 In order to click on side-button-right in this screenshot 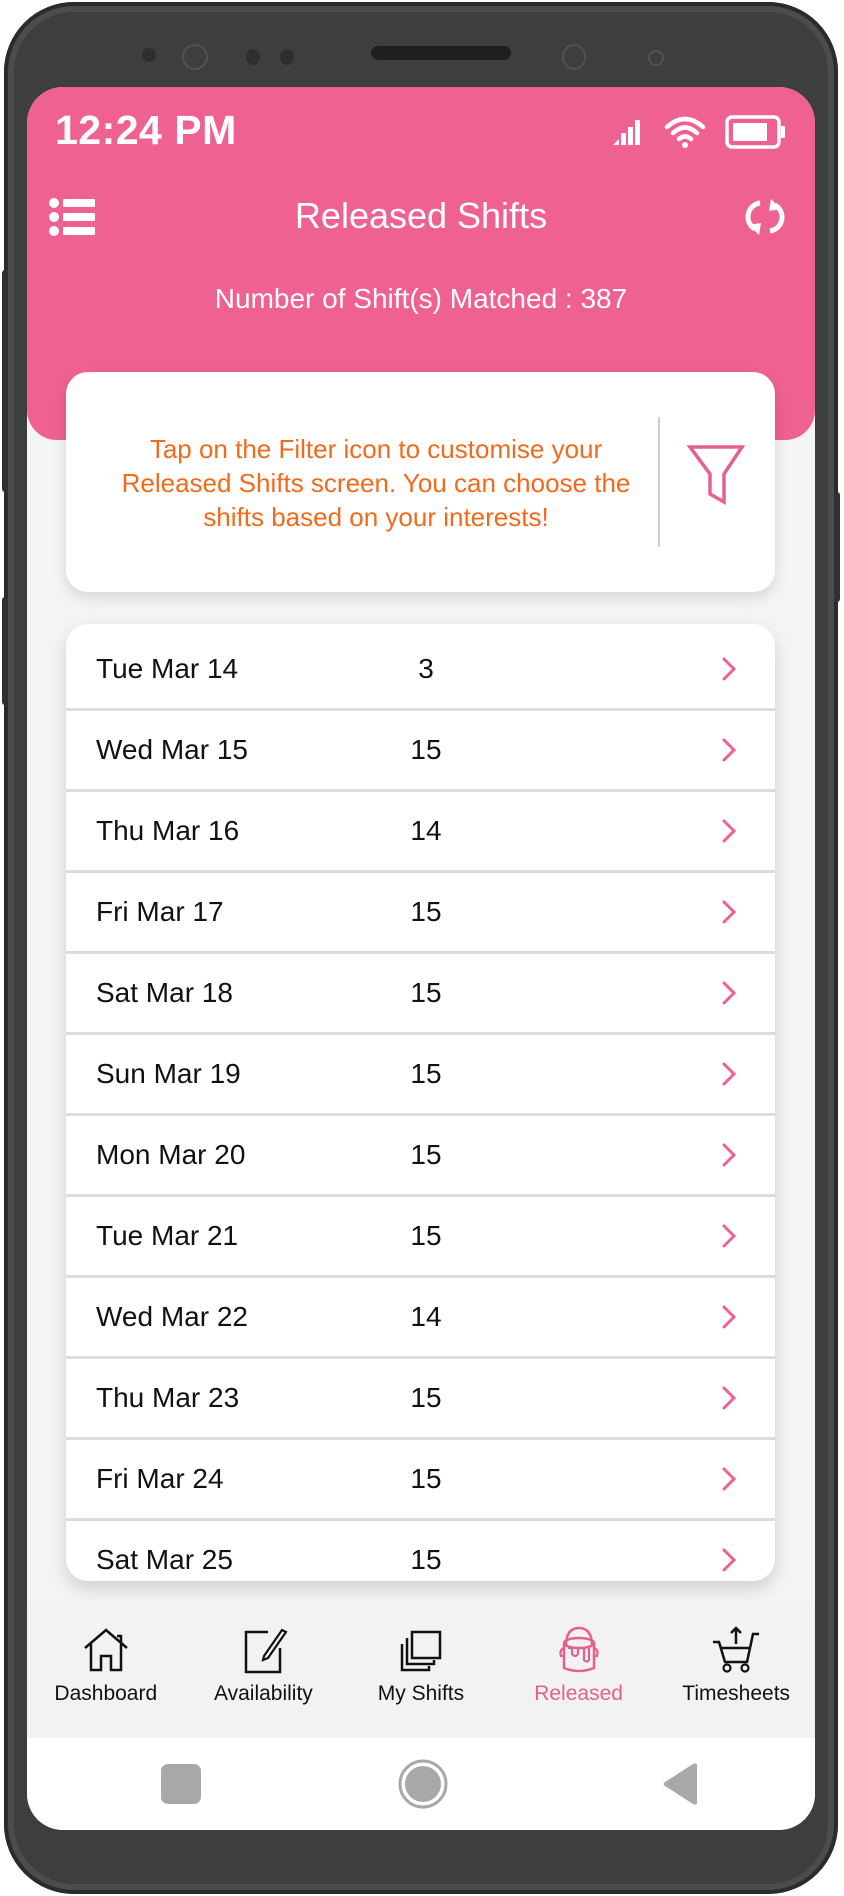, I will do `click(837, 547)`.